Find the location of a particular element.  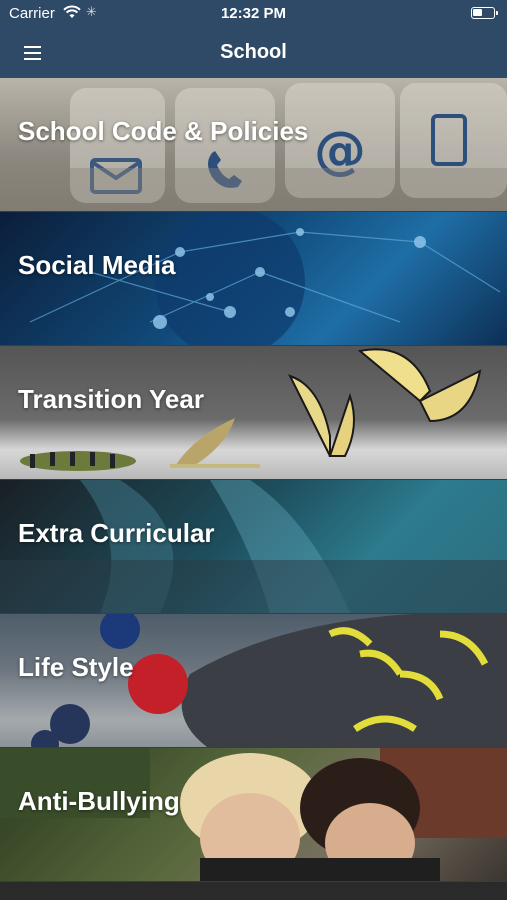

page-title: School is located at coordinates (253, 52).